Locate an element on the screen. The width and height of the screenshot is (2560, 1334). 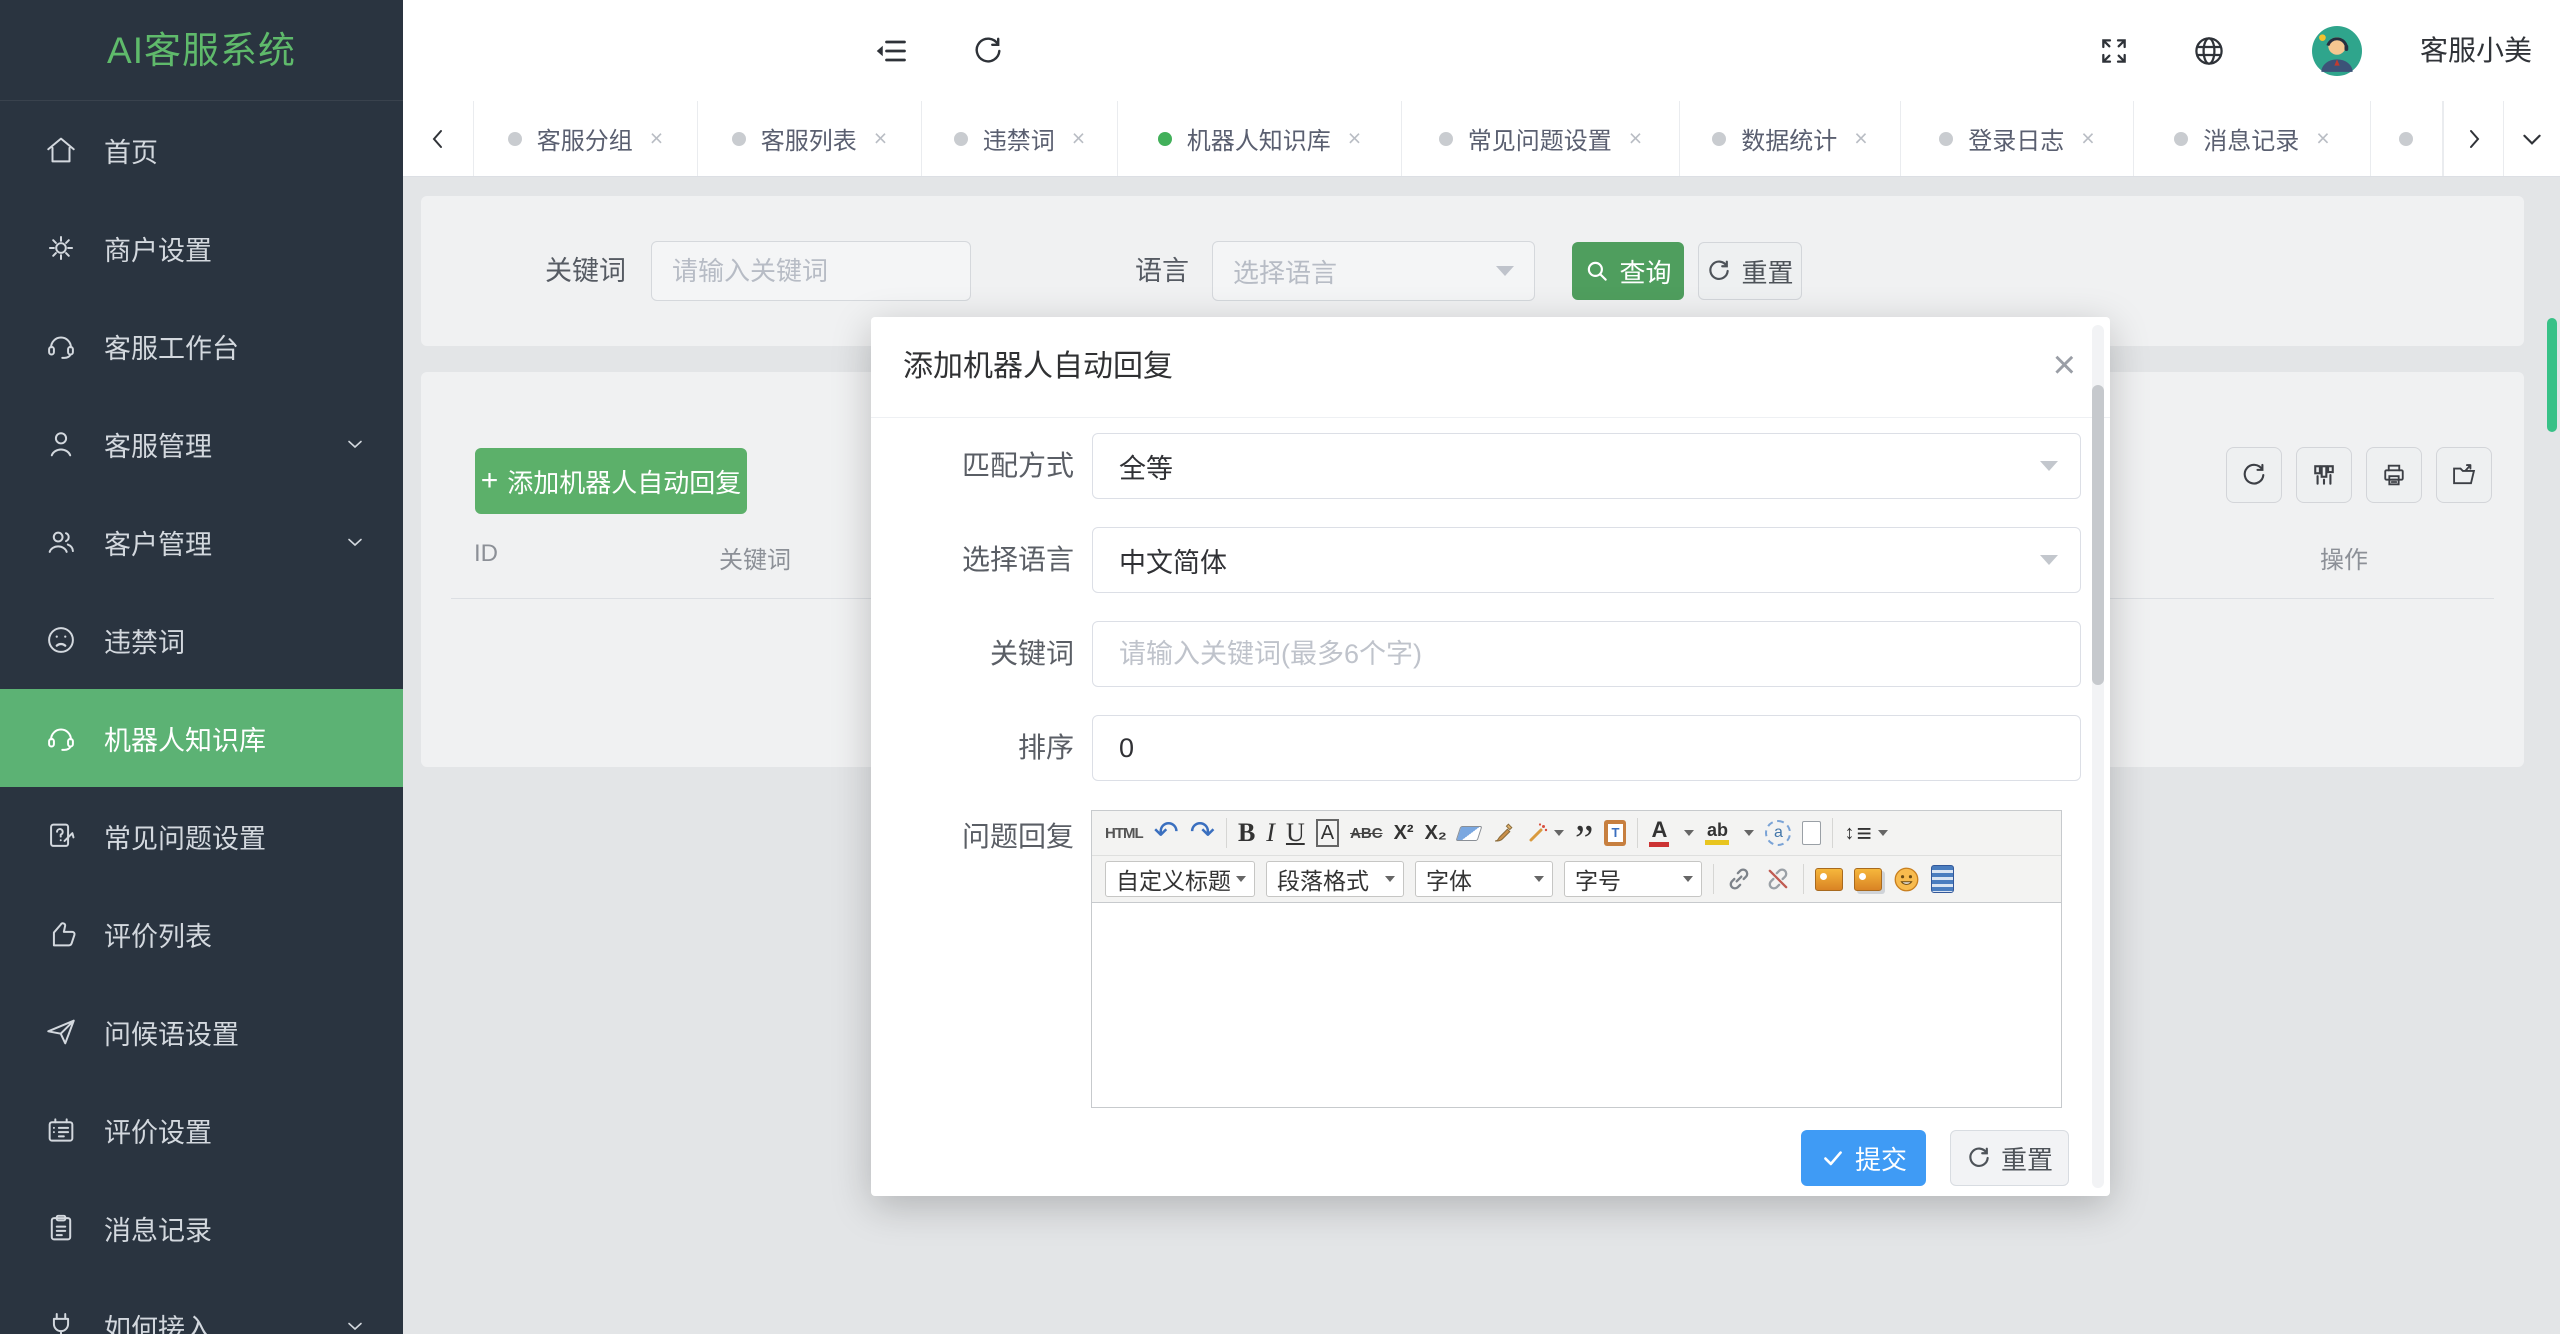
unlink-icon is located at coordinates (1778, 879).